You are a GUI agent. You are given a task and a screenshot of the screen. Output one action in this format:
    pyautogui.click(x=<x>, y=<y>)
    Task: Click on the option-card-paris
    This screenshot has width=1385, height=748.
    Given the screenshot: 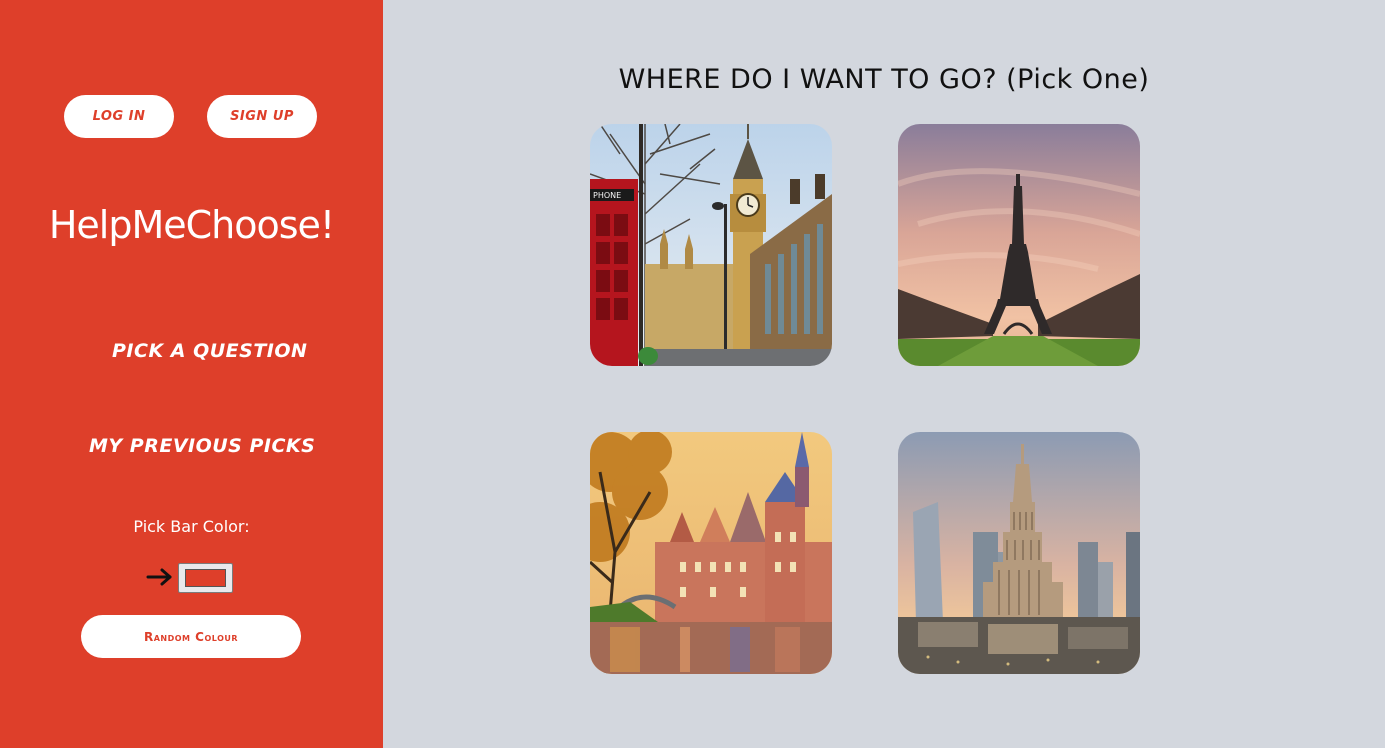 What is the action you would take?
    pyautogui.click(x=1019, y=245)
    